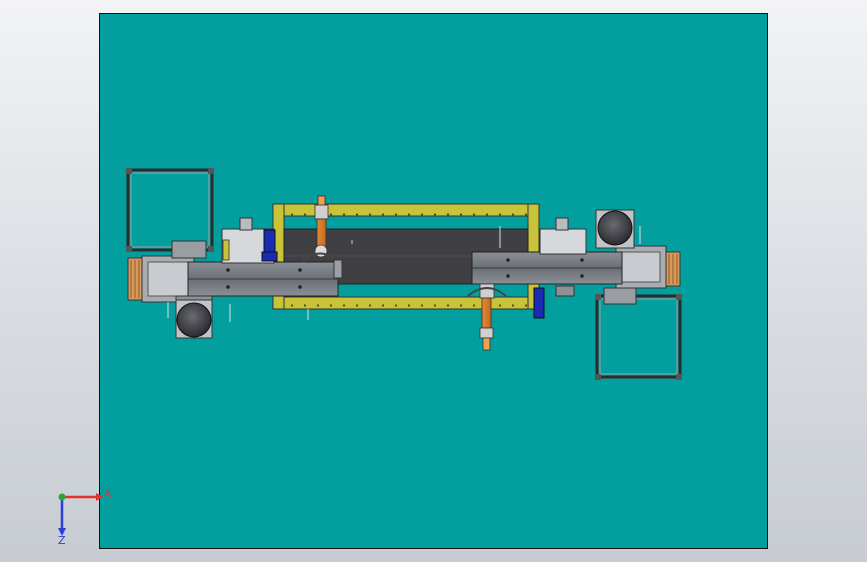 The height and width of the screenshot is (562, 867). What do you see at coordinates (108, 493) in the screenshot?
I see `triad-x-label: X` at bounding box center [108, 493].